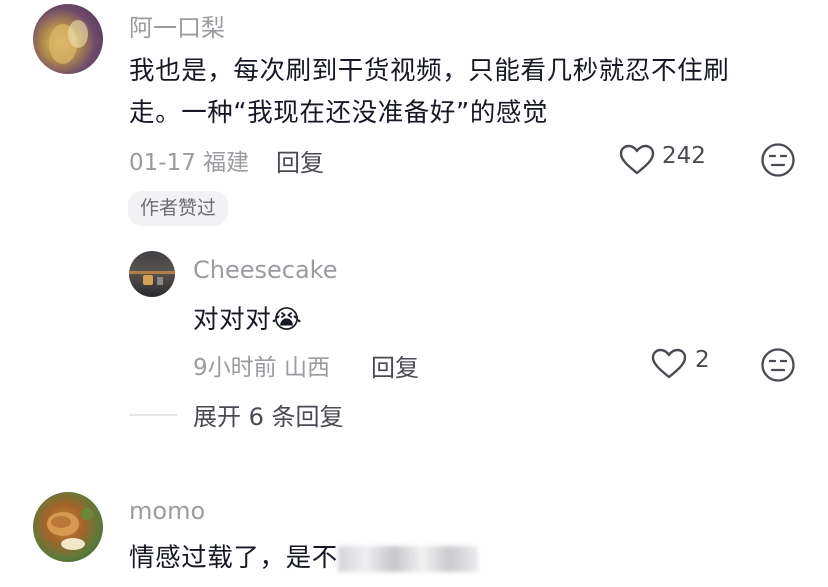 The image size is (828, 587). I want to click on author-liked-badge: 作者赞过, so click(178, 208).